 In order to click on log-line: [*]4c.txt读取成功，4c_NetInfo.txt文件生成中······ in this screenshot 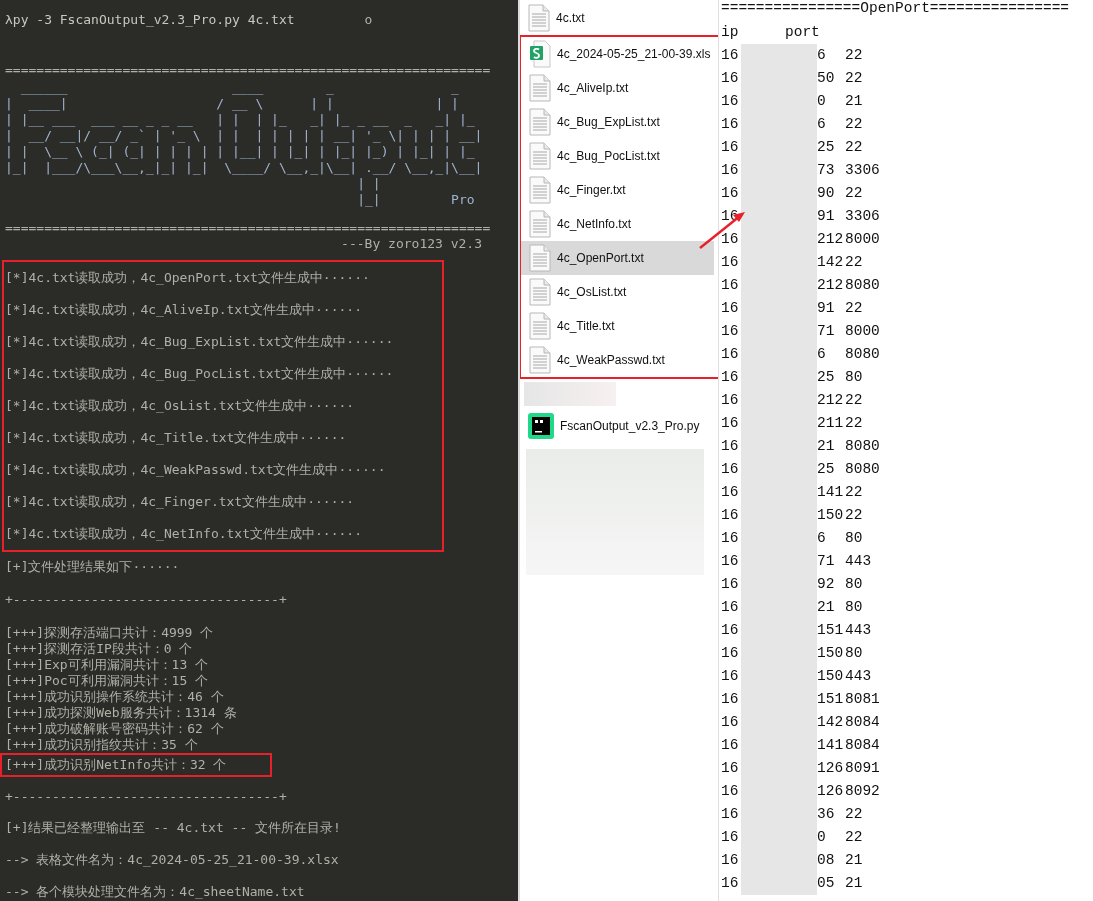, I will do `click(183, 534)`.